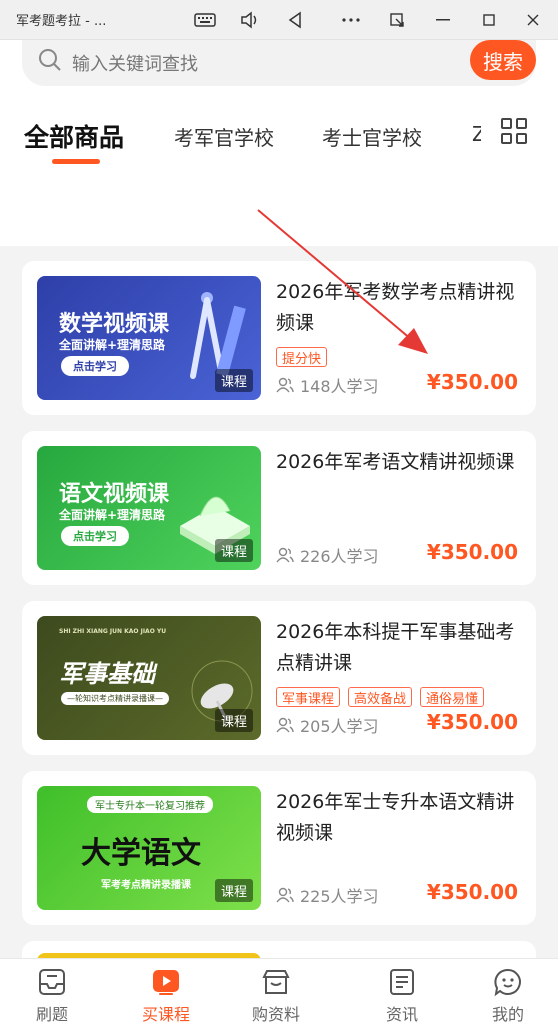  Describe the element at coordinates (308, 697) in the screenshot. I see `product-tag: 军事课程` at that location.